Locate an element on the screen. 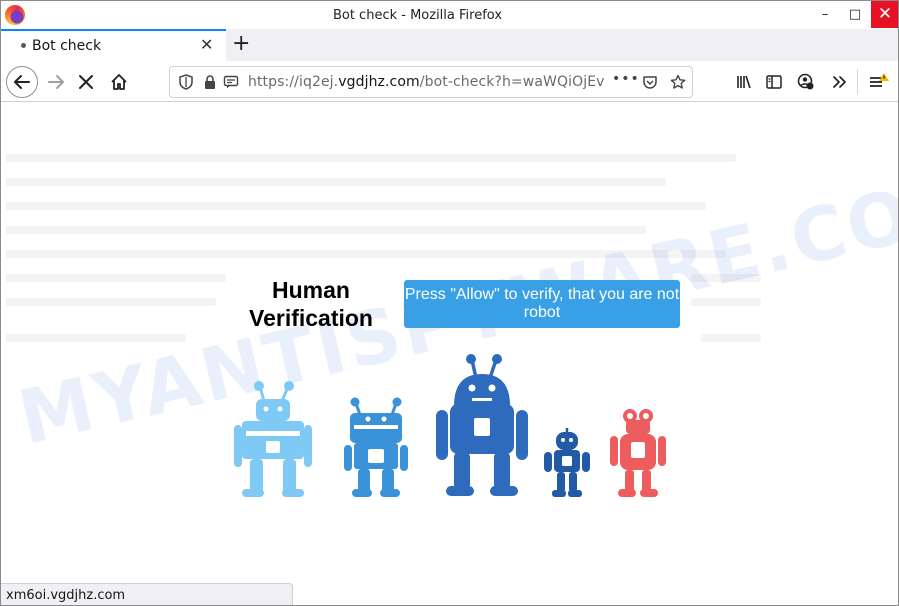 The image size is (899, 606). bookmark-star-icon is located at coordinates (678, 82).